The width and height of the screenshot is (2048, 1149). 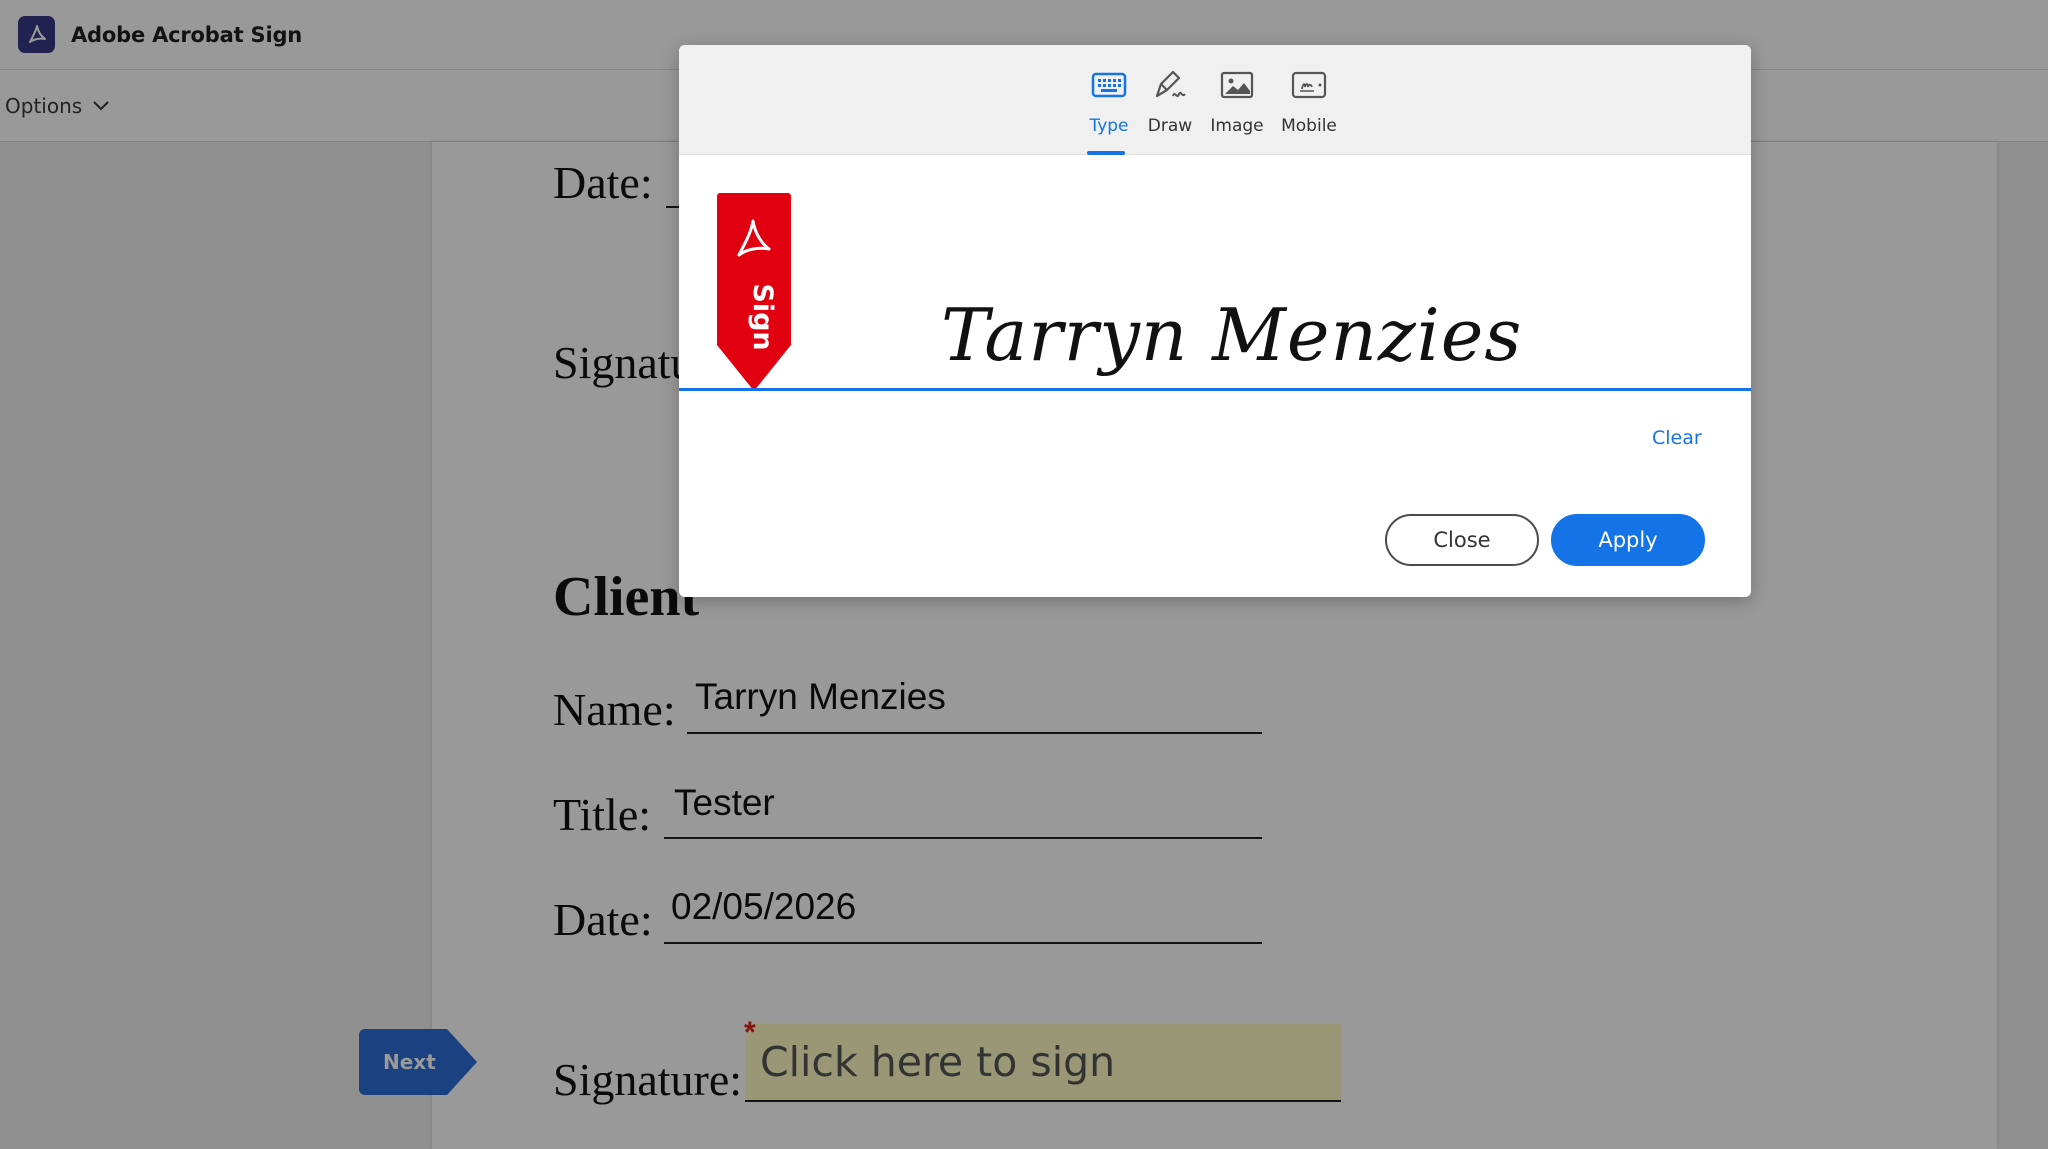 I want to click on signature-baseline, so click(x=1215, y=389).